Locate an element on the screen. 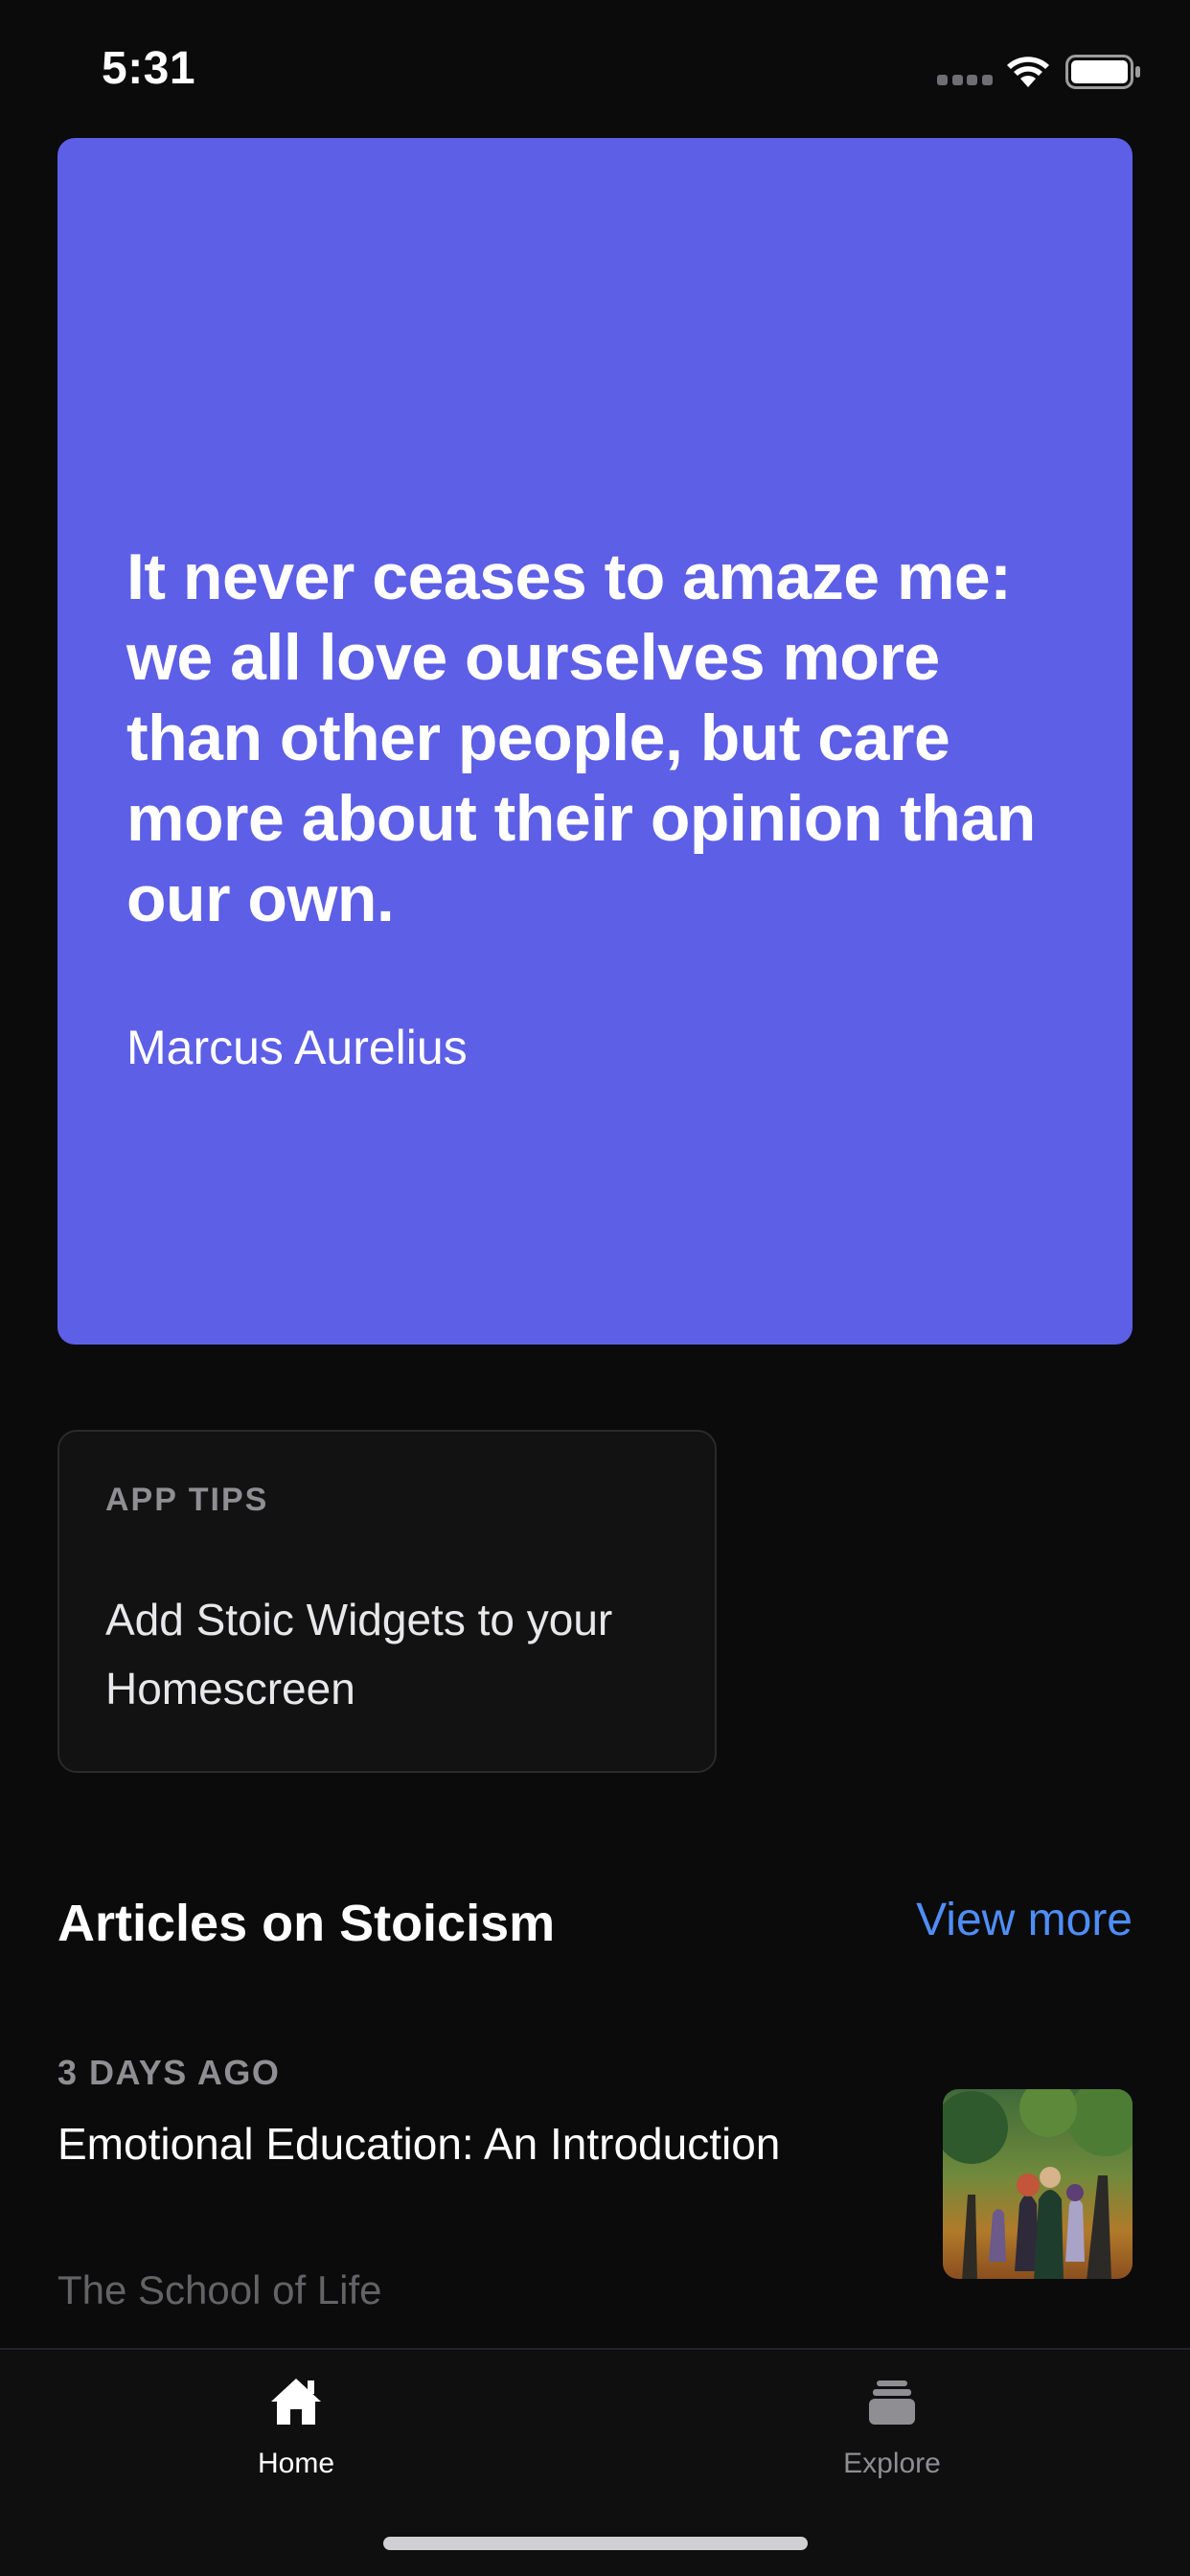  status-bar: 5:31 is located at coordinates (595, 72).